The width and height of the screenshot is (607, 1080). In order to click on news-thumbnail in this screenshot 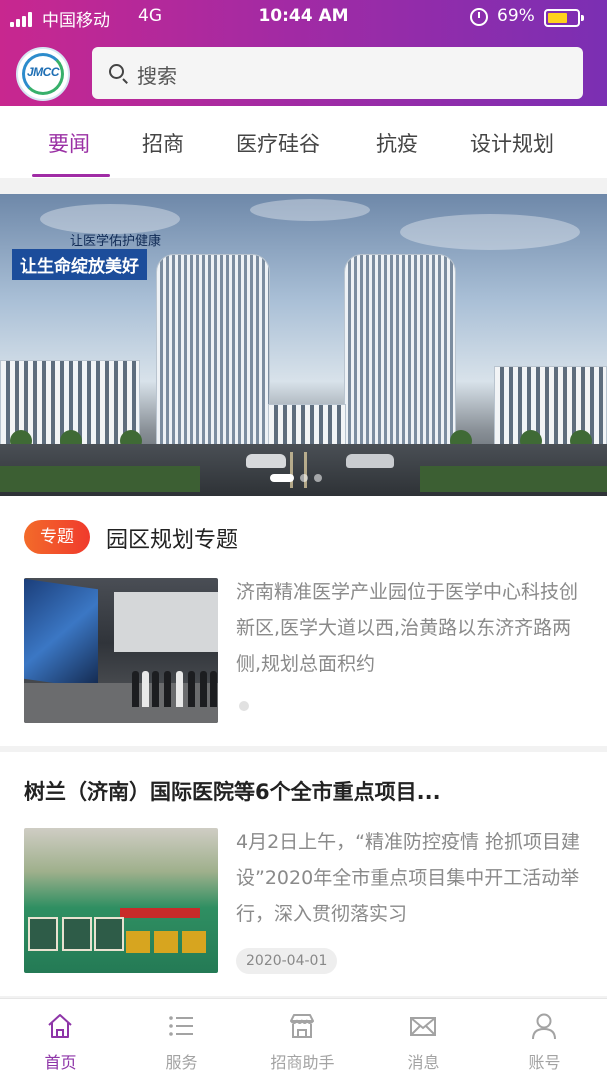, I will do `click(121, 900)`.